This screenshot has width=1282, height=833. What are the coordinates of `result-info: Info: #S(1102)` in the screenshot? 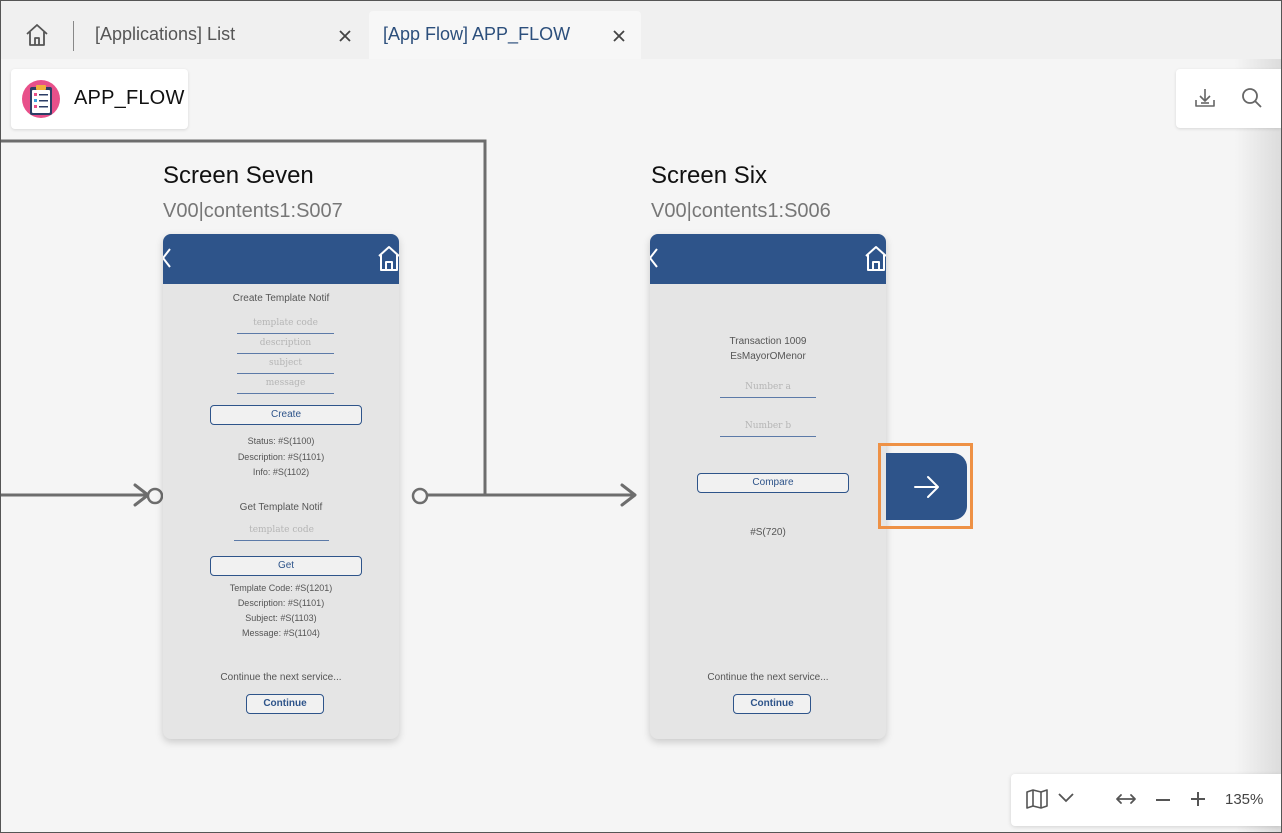 It's located at (281, 472).